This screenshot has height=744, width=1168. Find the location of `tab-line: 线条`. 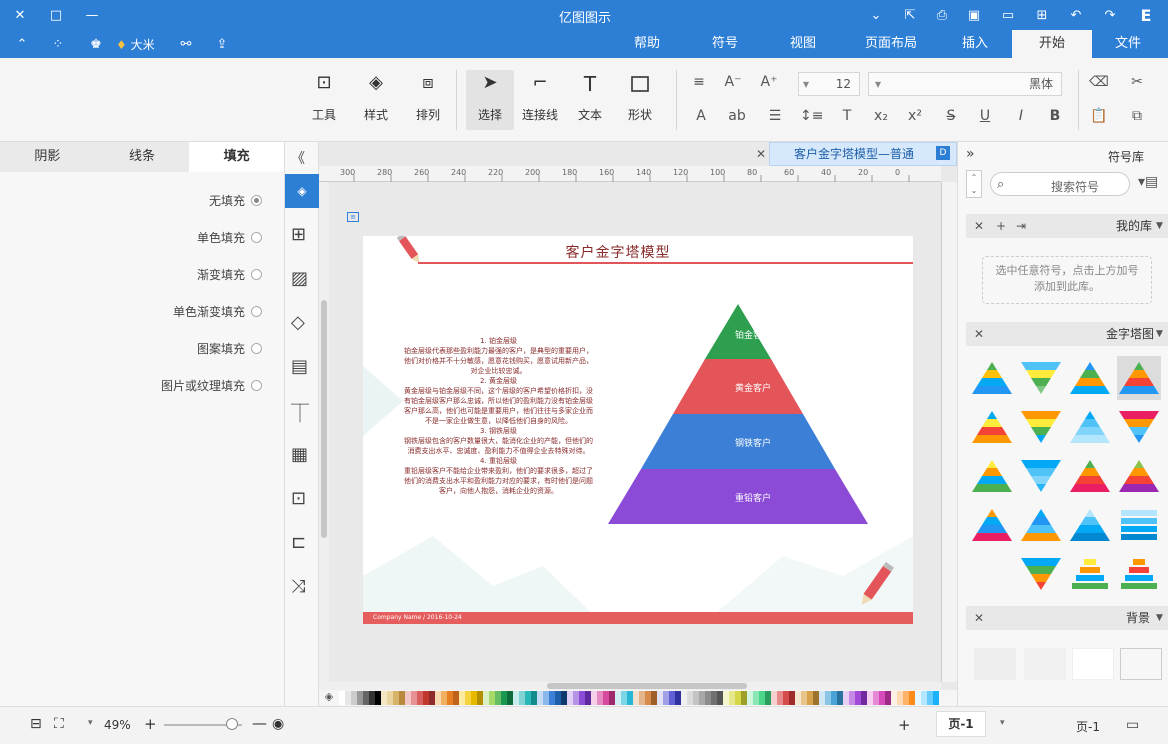

tab-line: 线条 is located at coordinates (142, 157).